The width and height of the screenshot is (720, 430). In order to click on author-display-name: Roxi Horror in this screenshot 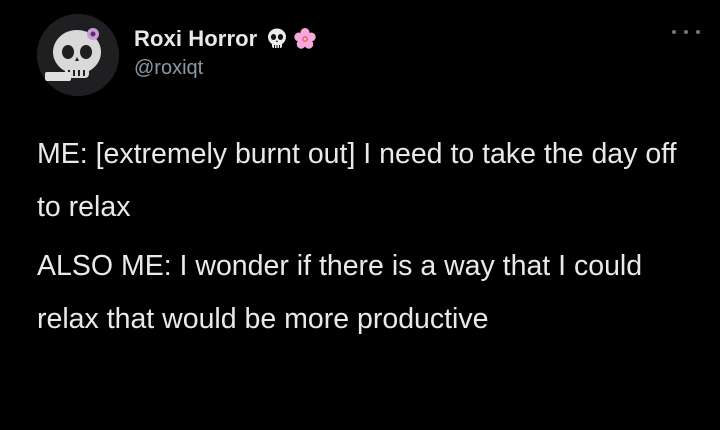, I will do `click(195, 39)`.